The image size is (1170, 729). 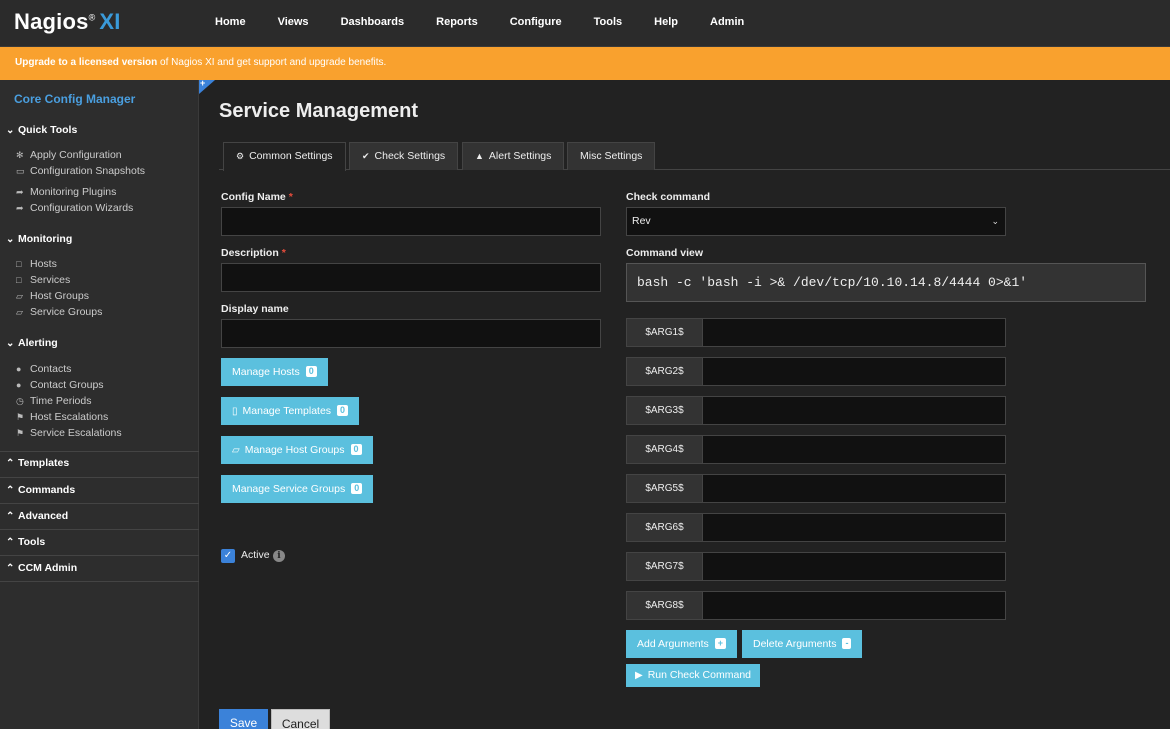 I want to click on tab-common-settings: ⚙ Common Settings, so click(x=284, y=156).